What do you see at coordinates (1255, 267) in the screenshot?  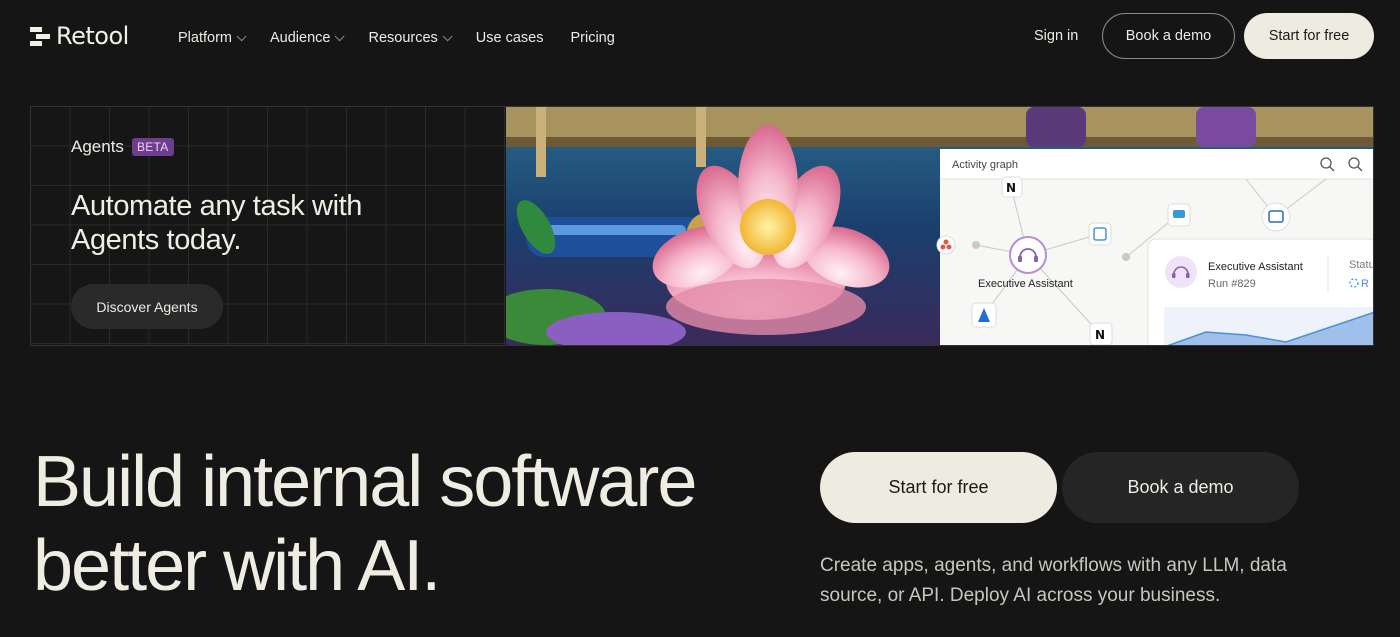 I see `run-card-title: Executive Assistant` at bounding box center [1255, 267].